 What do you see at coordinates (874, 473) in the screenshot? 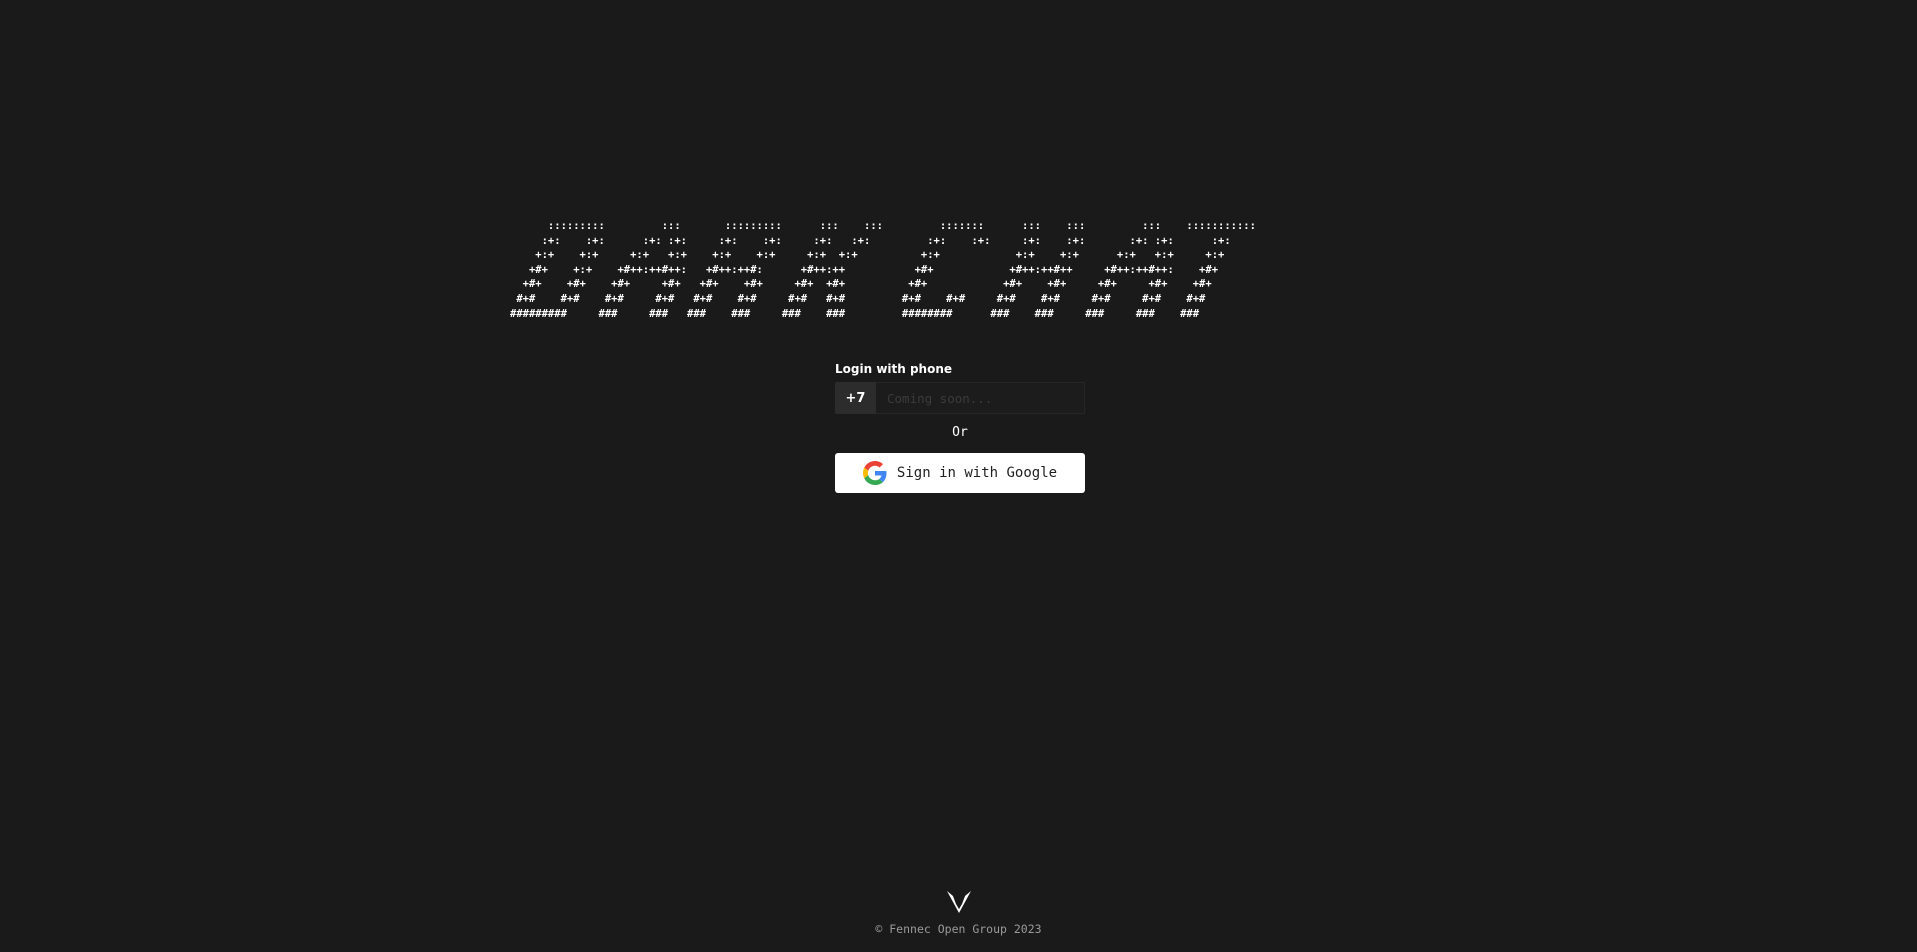
I see `google-g-icon` at bounding box center [874, 473].